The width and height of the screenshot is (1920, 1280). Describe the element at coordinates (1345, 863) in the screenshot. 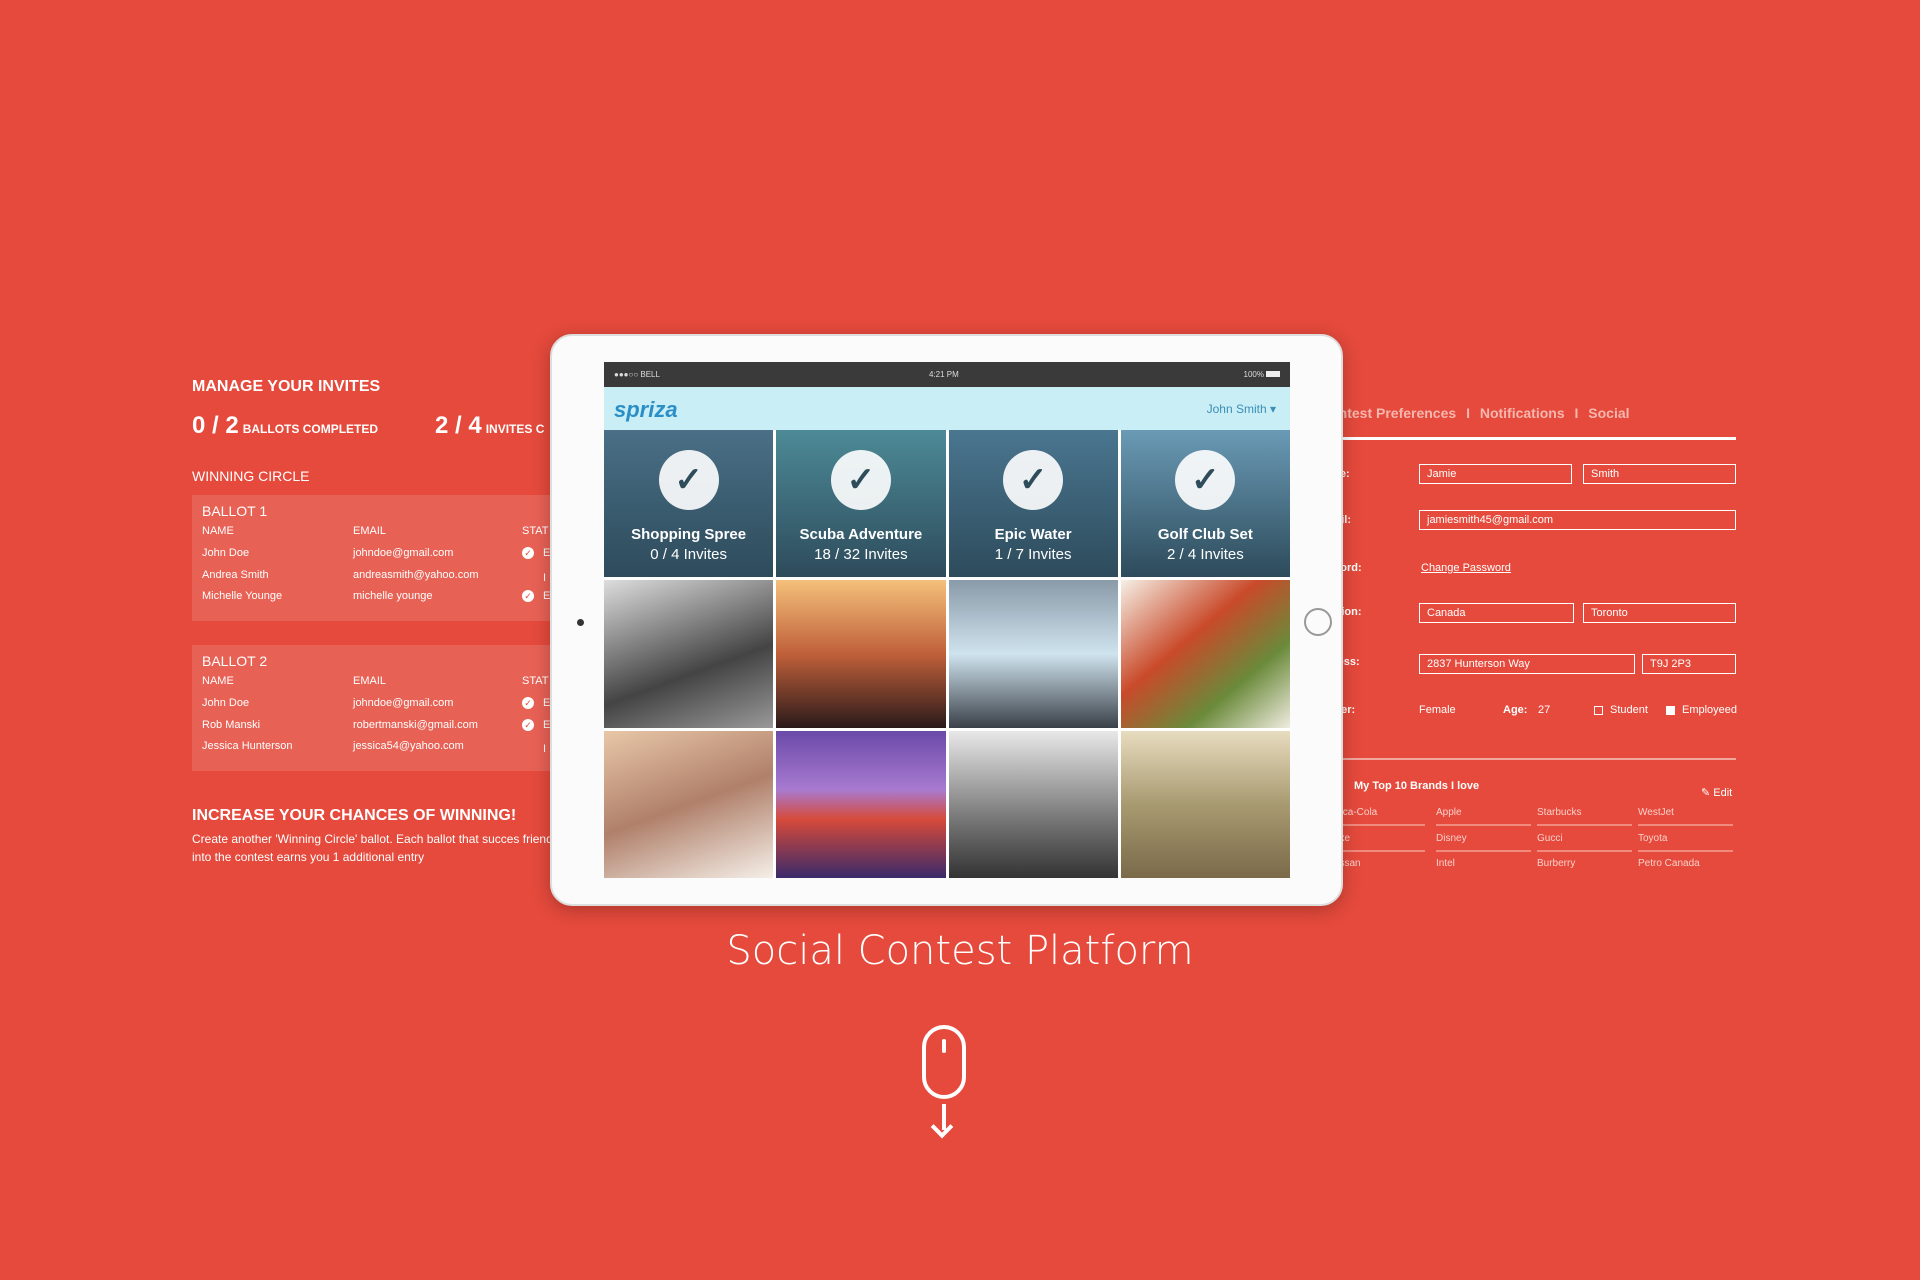

I see `brand-item: Nissan` at that location.